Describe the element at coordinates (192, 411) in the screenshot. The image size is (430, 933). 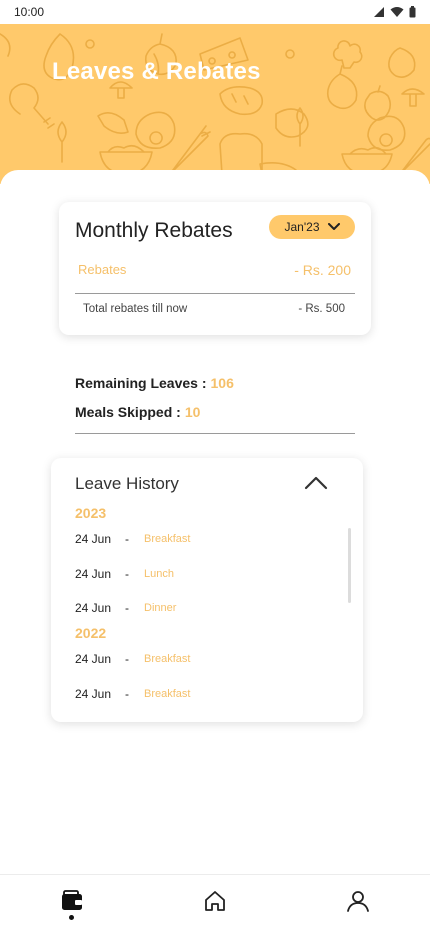
I see `meals-skipped-value: 10` at that location.